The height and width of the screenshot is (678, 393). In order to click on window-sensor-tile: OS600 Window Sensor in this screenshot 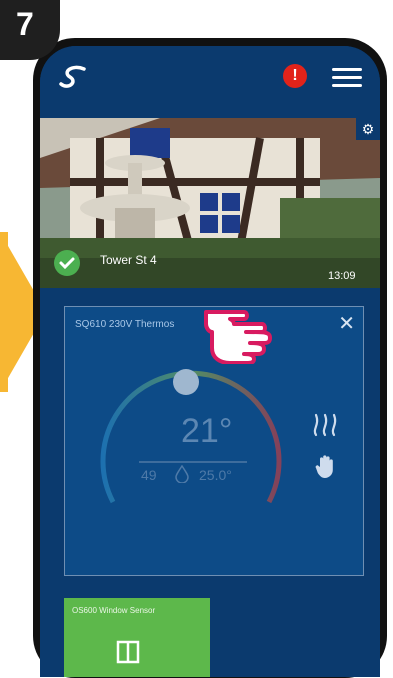, I will do `click(137, 637)`.